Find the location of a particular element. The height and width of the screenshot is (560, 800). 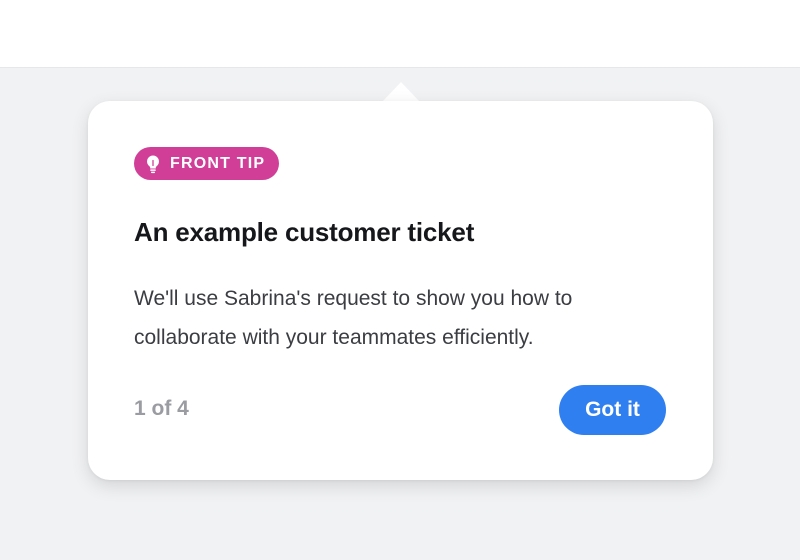

step-counter: 1 of 4 is located at coordinates (161, 408).